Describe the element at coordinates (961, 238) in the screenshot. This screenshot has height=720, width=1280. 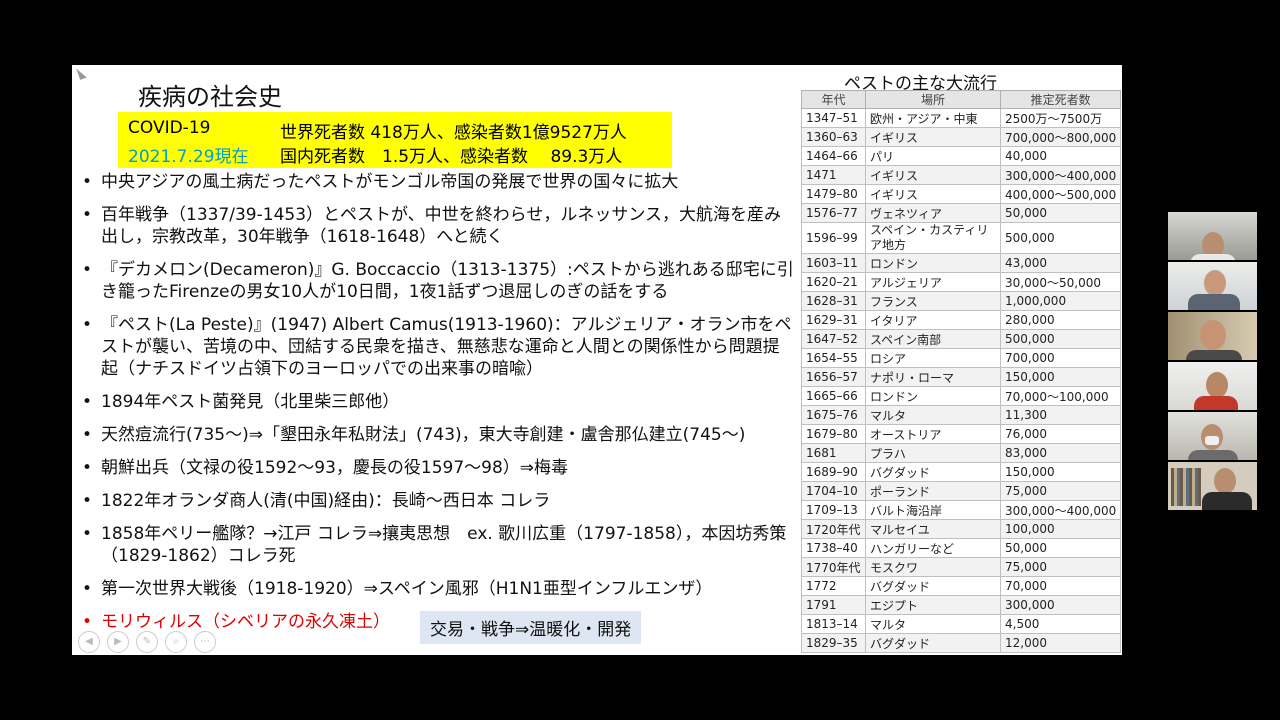
I see `table-row: 1596–99 スペイン・カスティリア地方 500,000` at that location.